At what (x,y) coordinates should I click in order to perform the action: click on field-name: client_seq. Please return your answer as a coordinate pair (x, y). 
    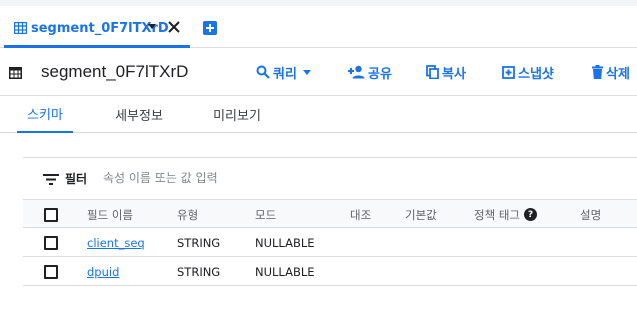
    Looking at the image, I should click on (116, 243).